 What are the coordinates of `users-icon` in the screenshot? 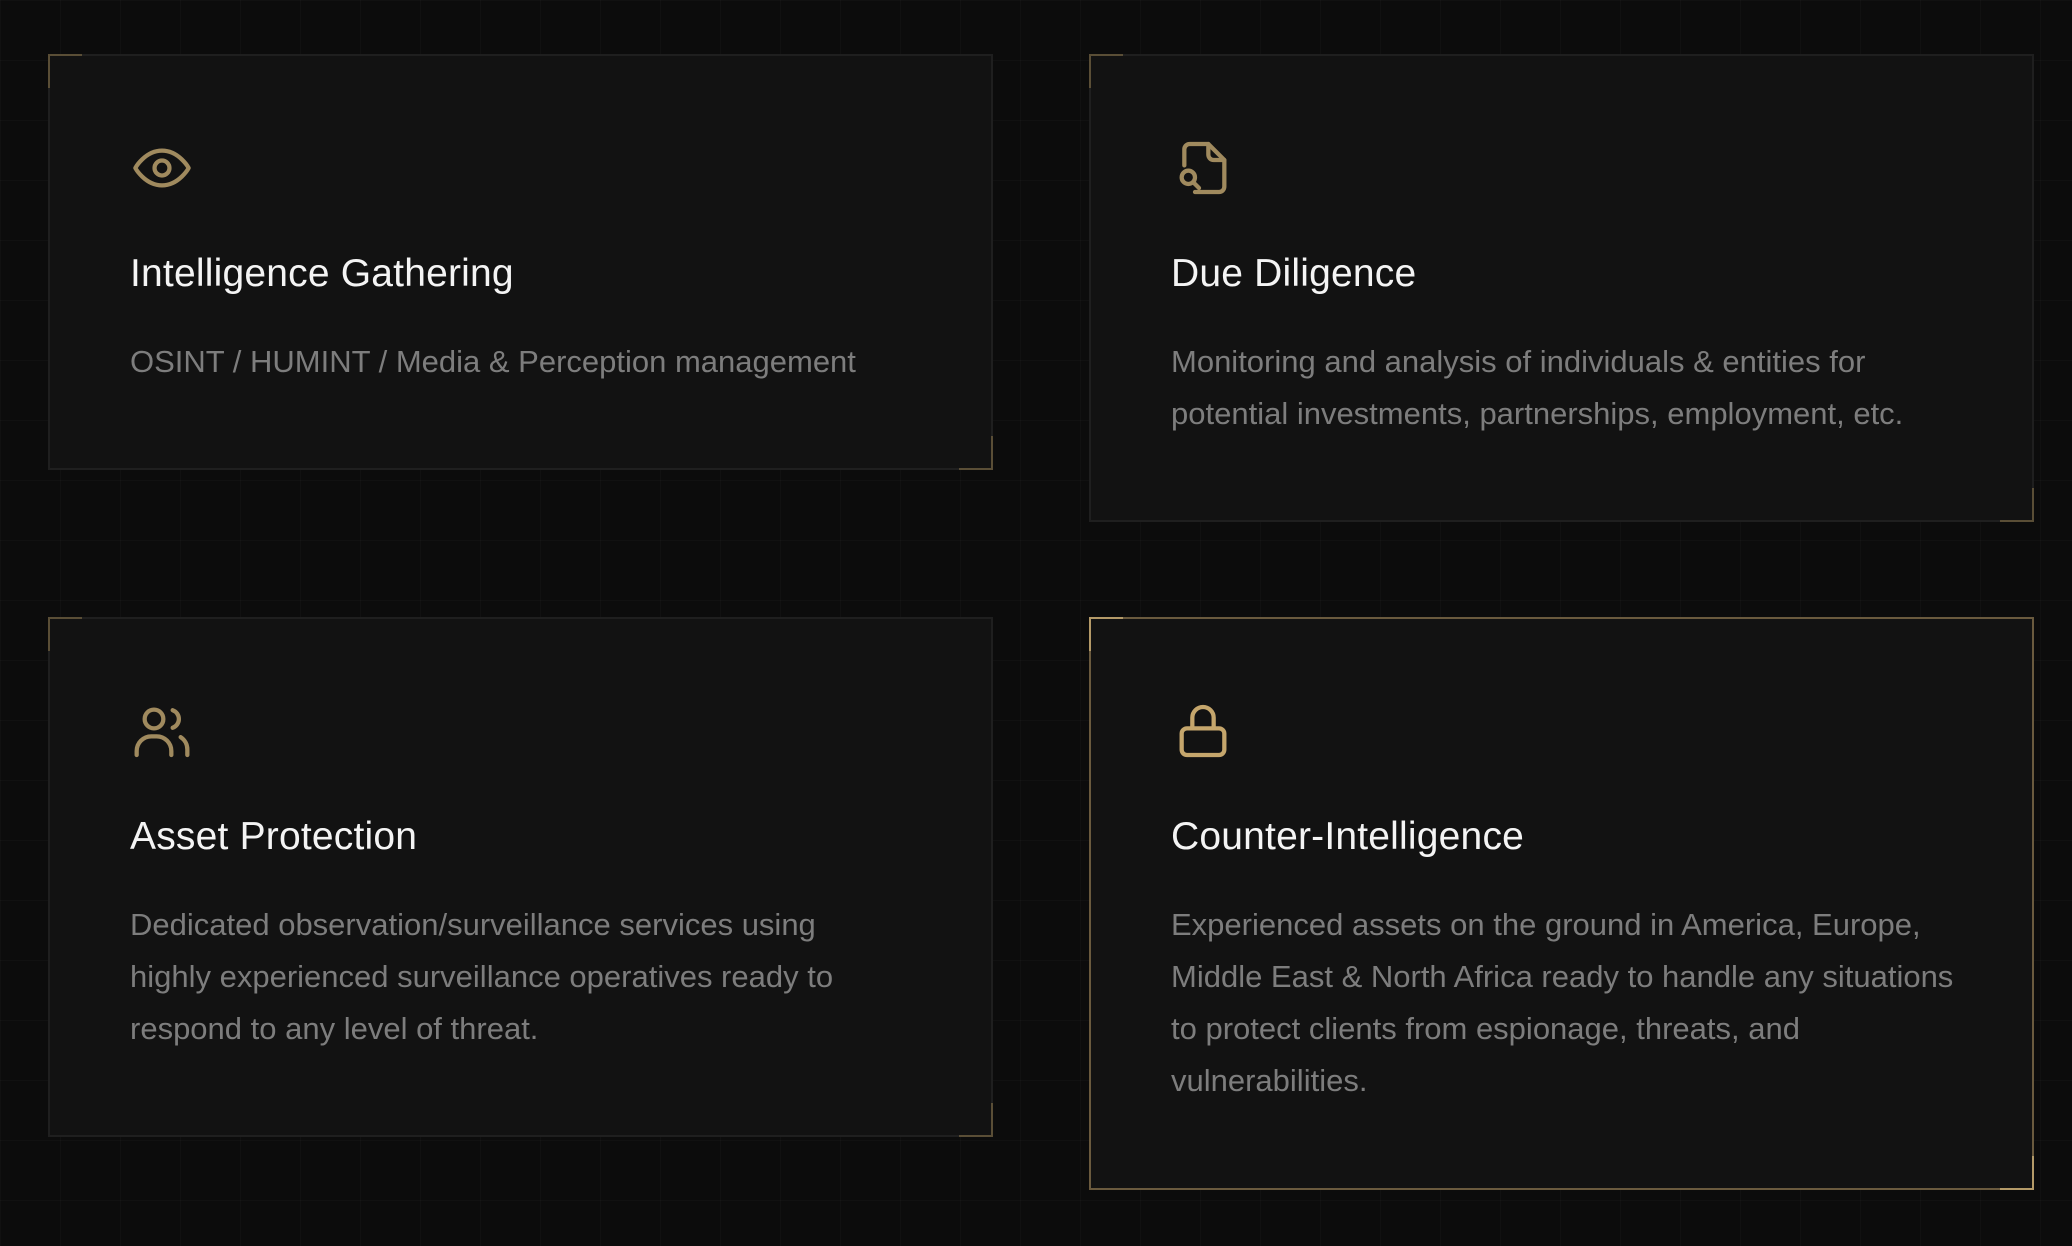 It's located at (162, 731).